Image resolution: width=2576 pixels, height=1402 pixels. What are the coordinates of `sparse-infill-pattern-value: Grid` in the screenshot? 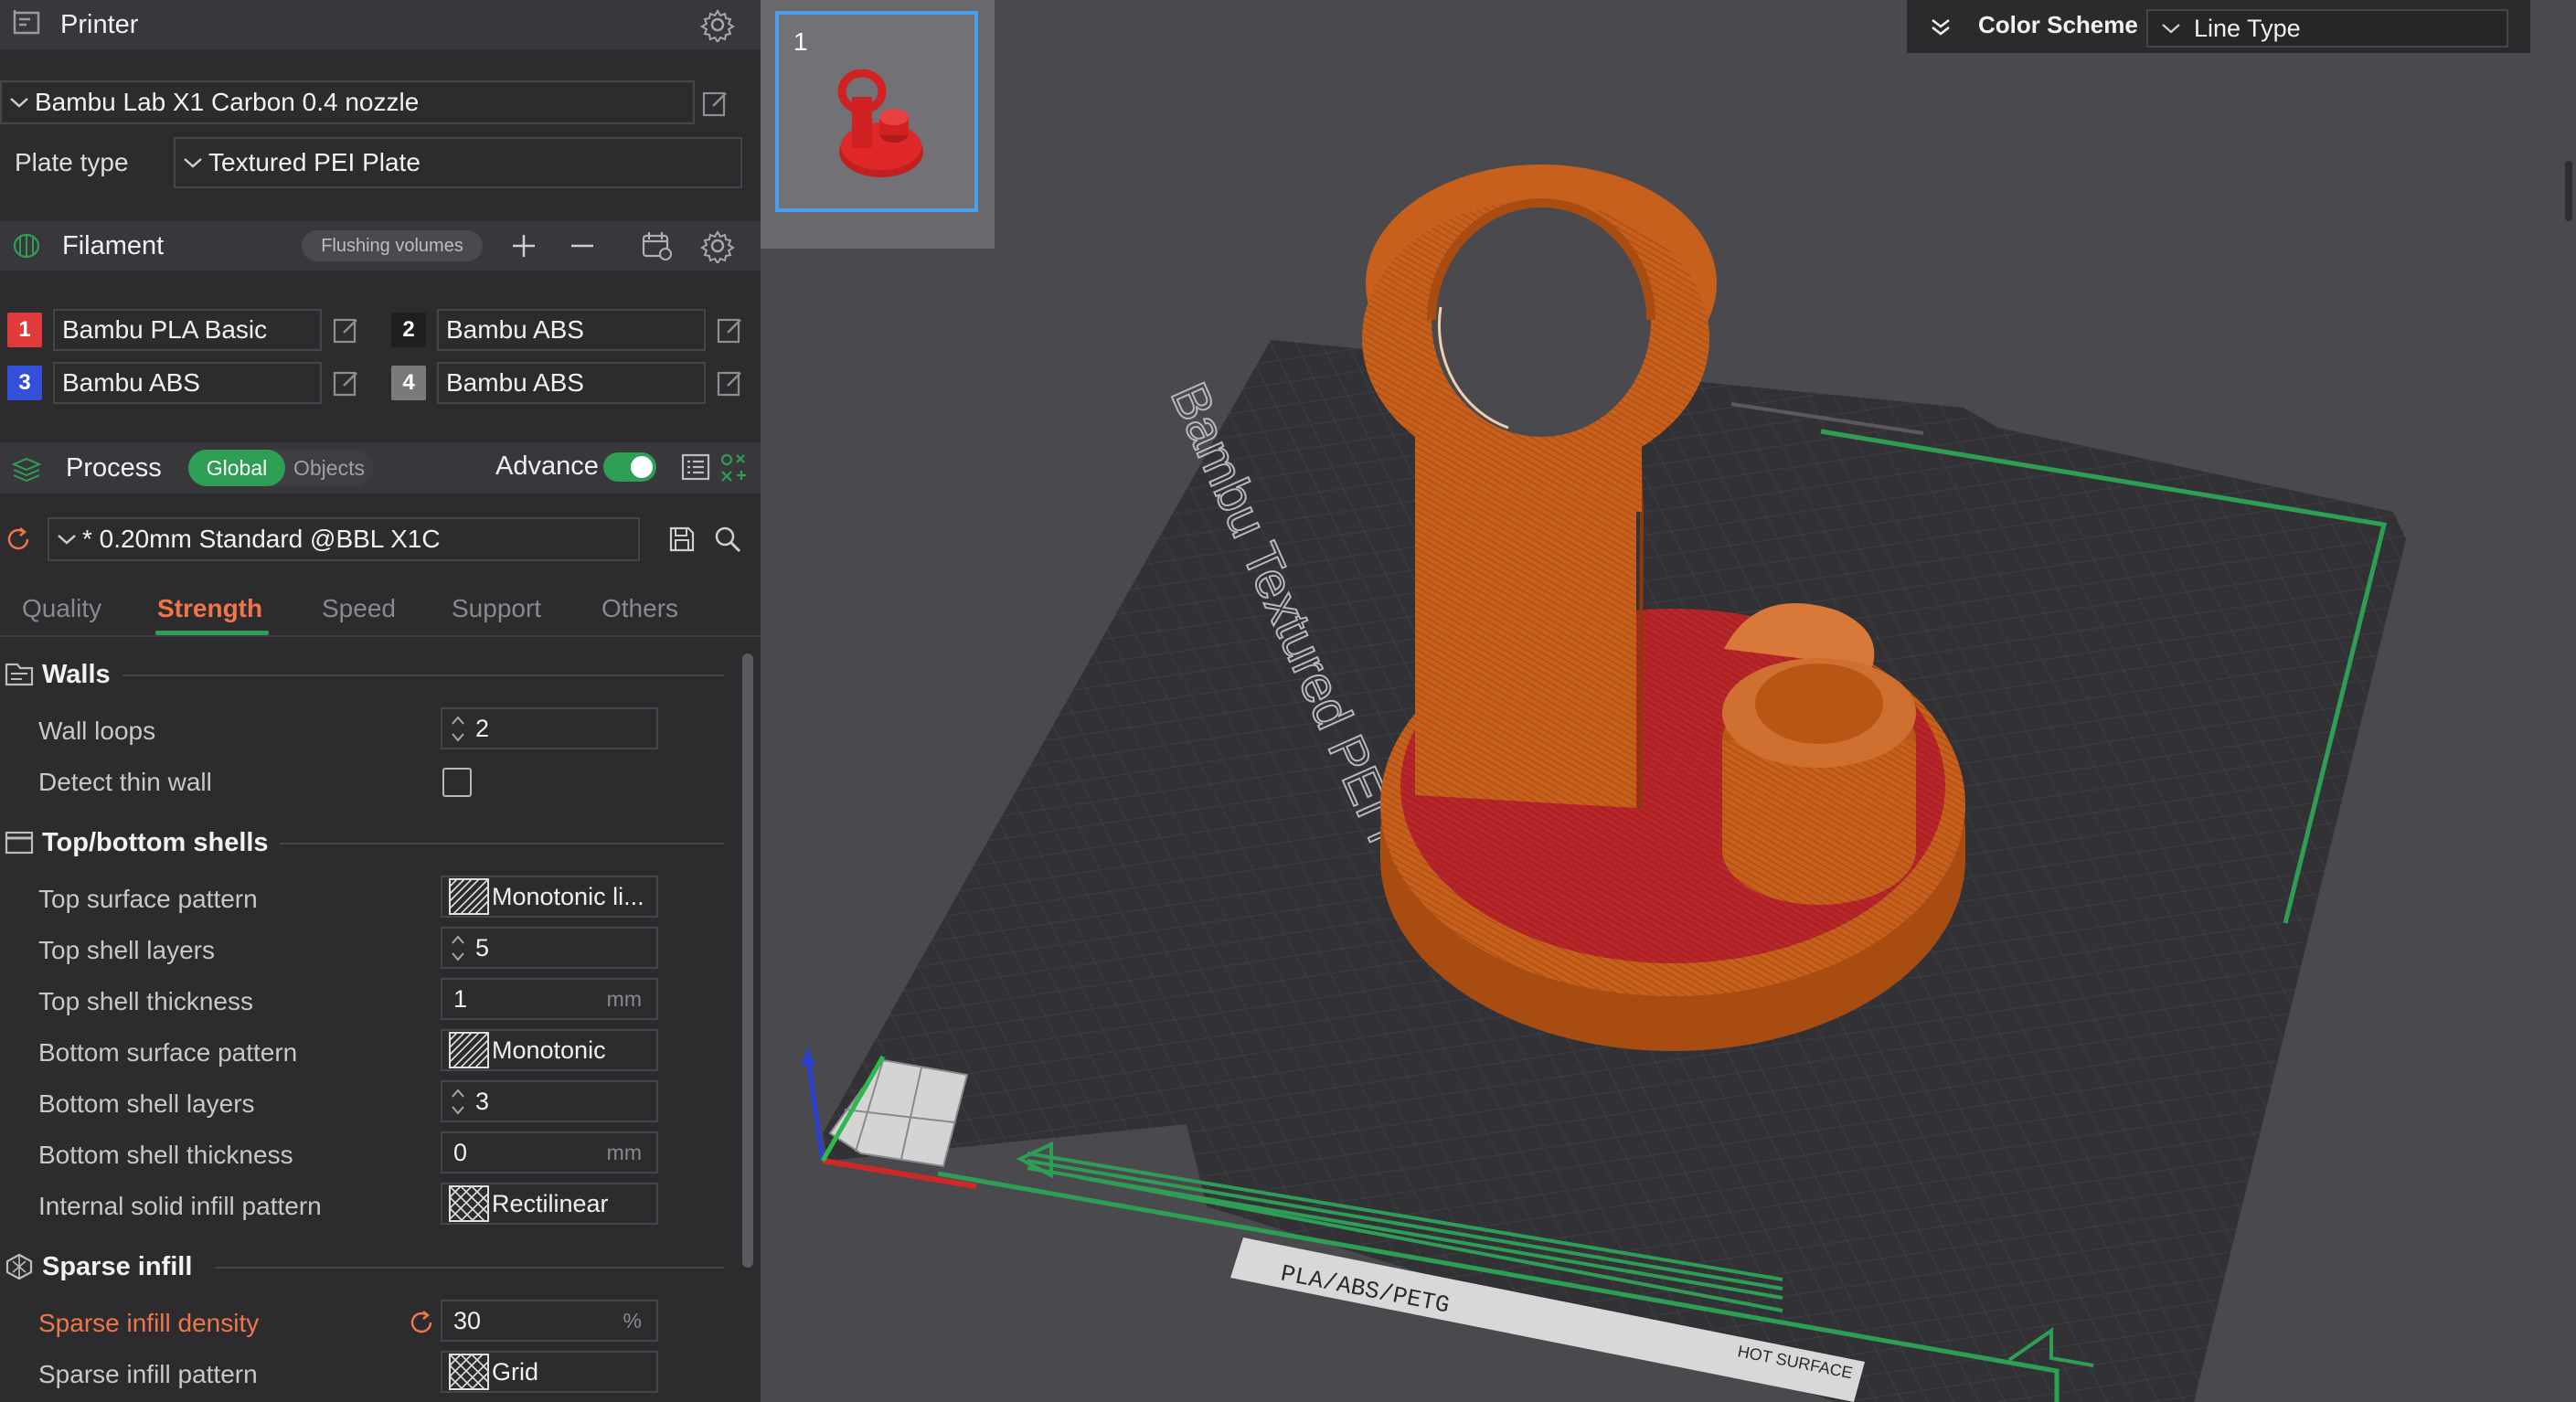 It's located at (515, 1371).